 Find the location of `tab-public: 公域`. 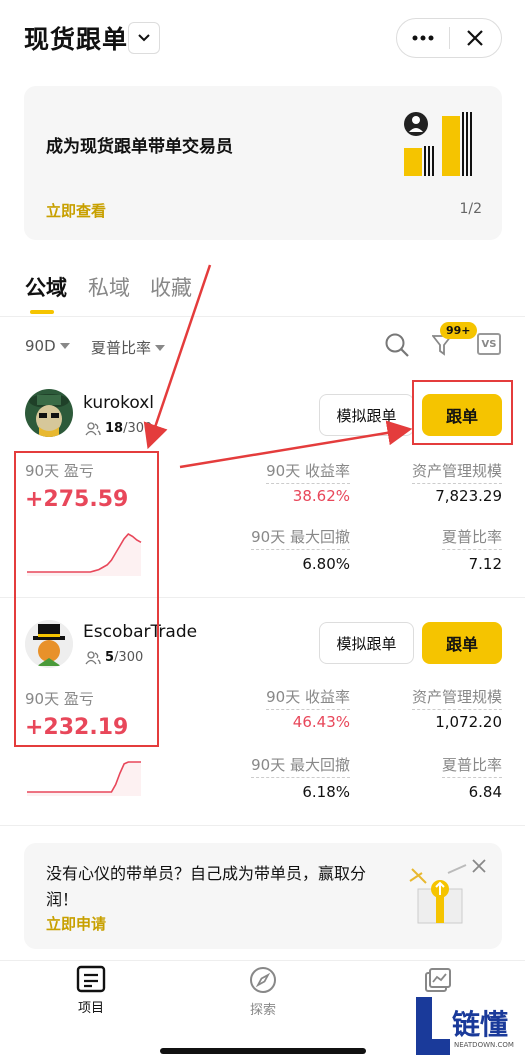

tab-public: 公域 is located at coordinates (46, 287).